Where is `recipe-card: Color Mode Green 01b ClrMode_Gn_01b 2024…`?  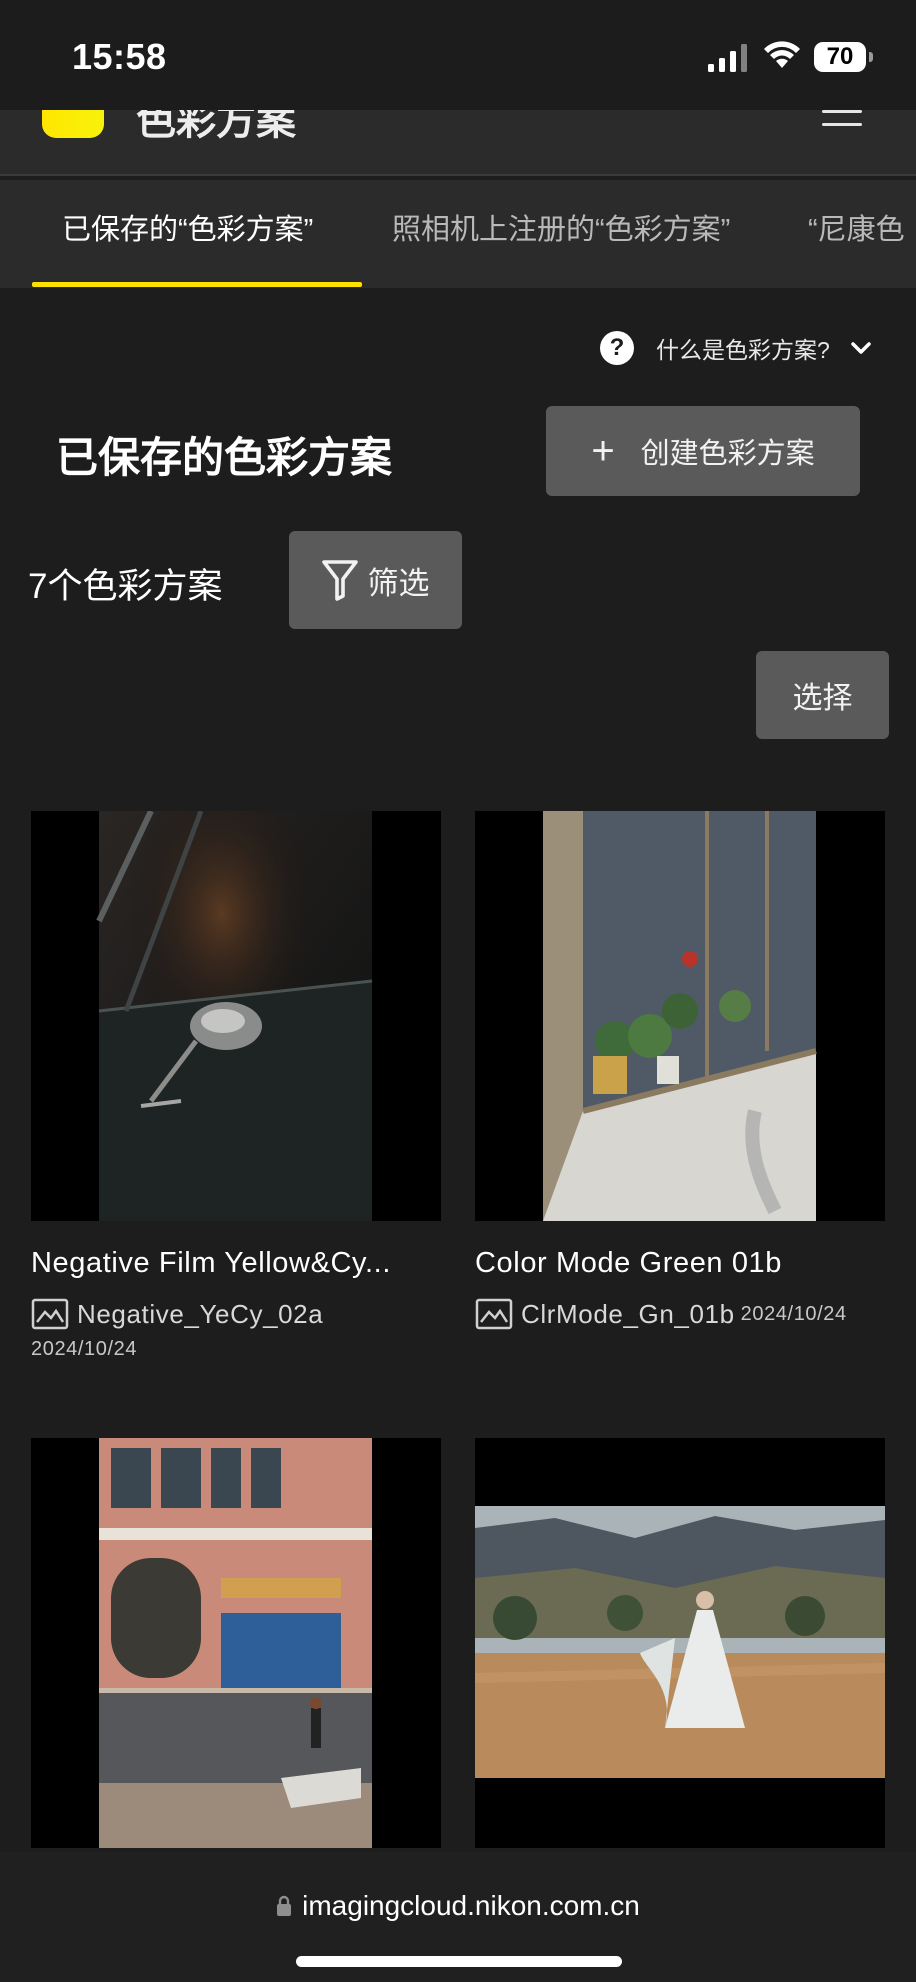 recipe-card: Color Mode Green 01b ClrMode_Gn_01b 2024… is located at coordinates (680, 1070).